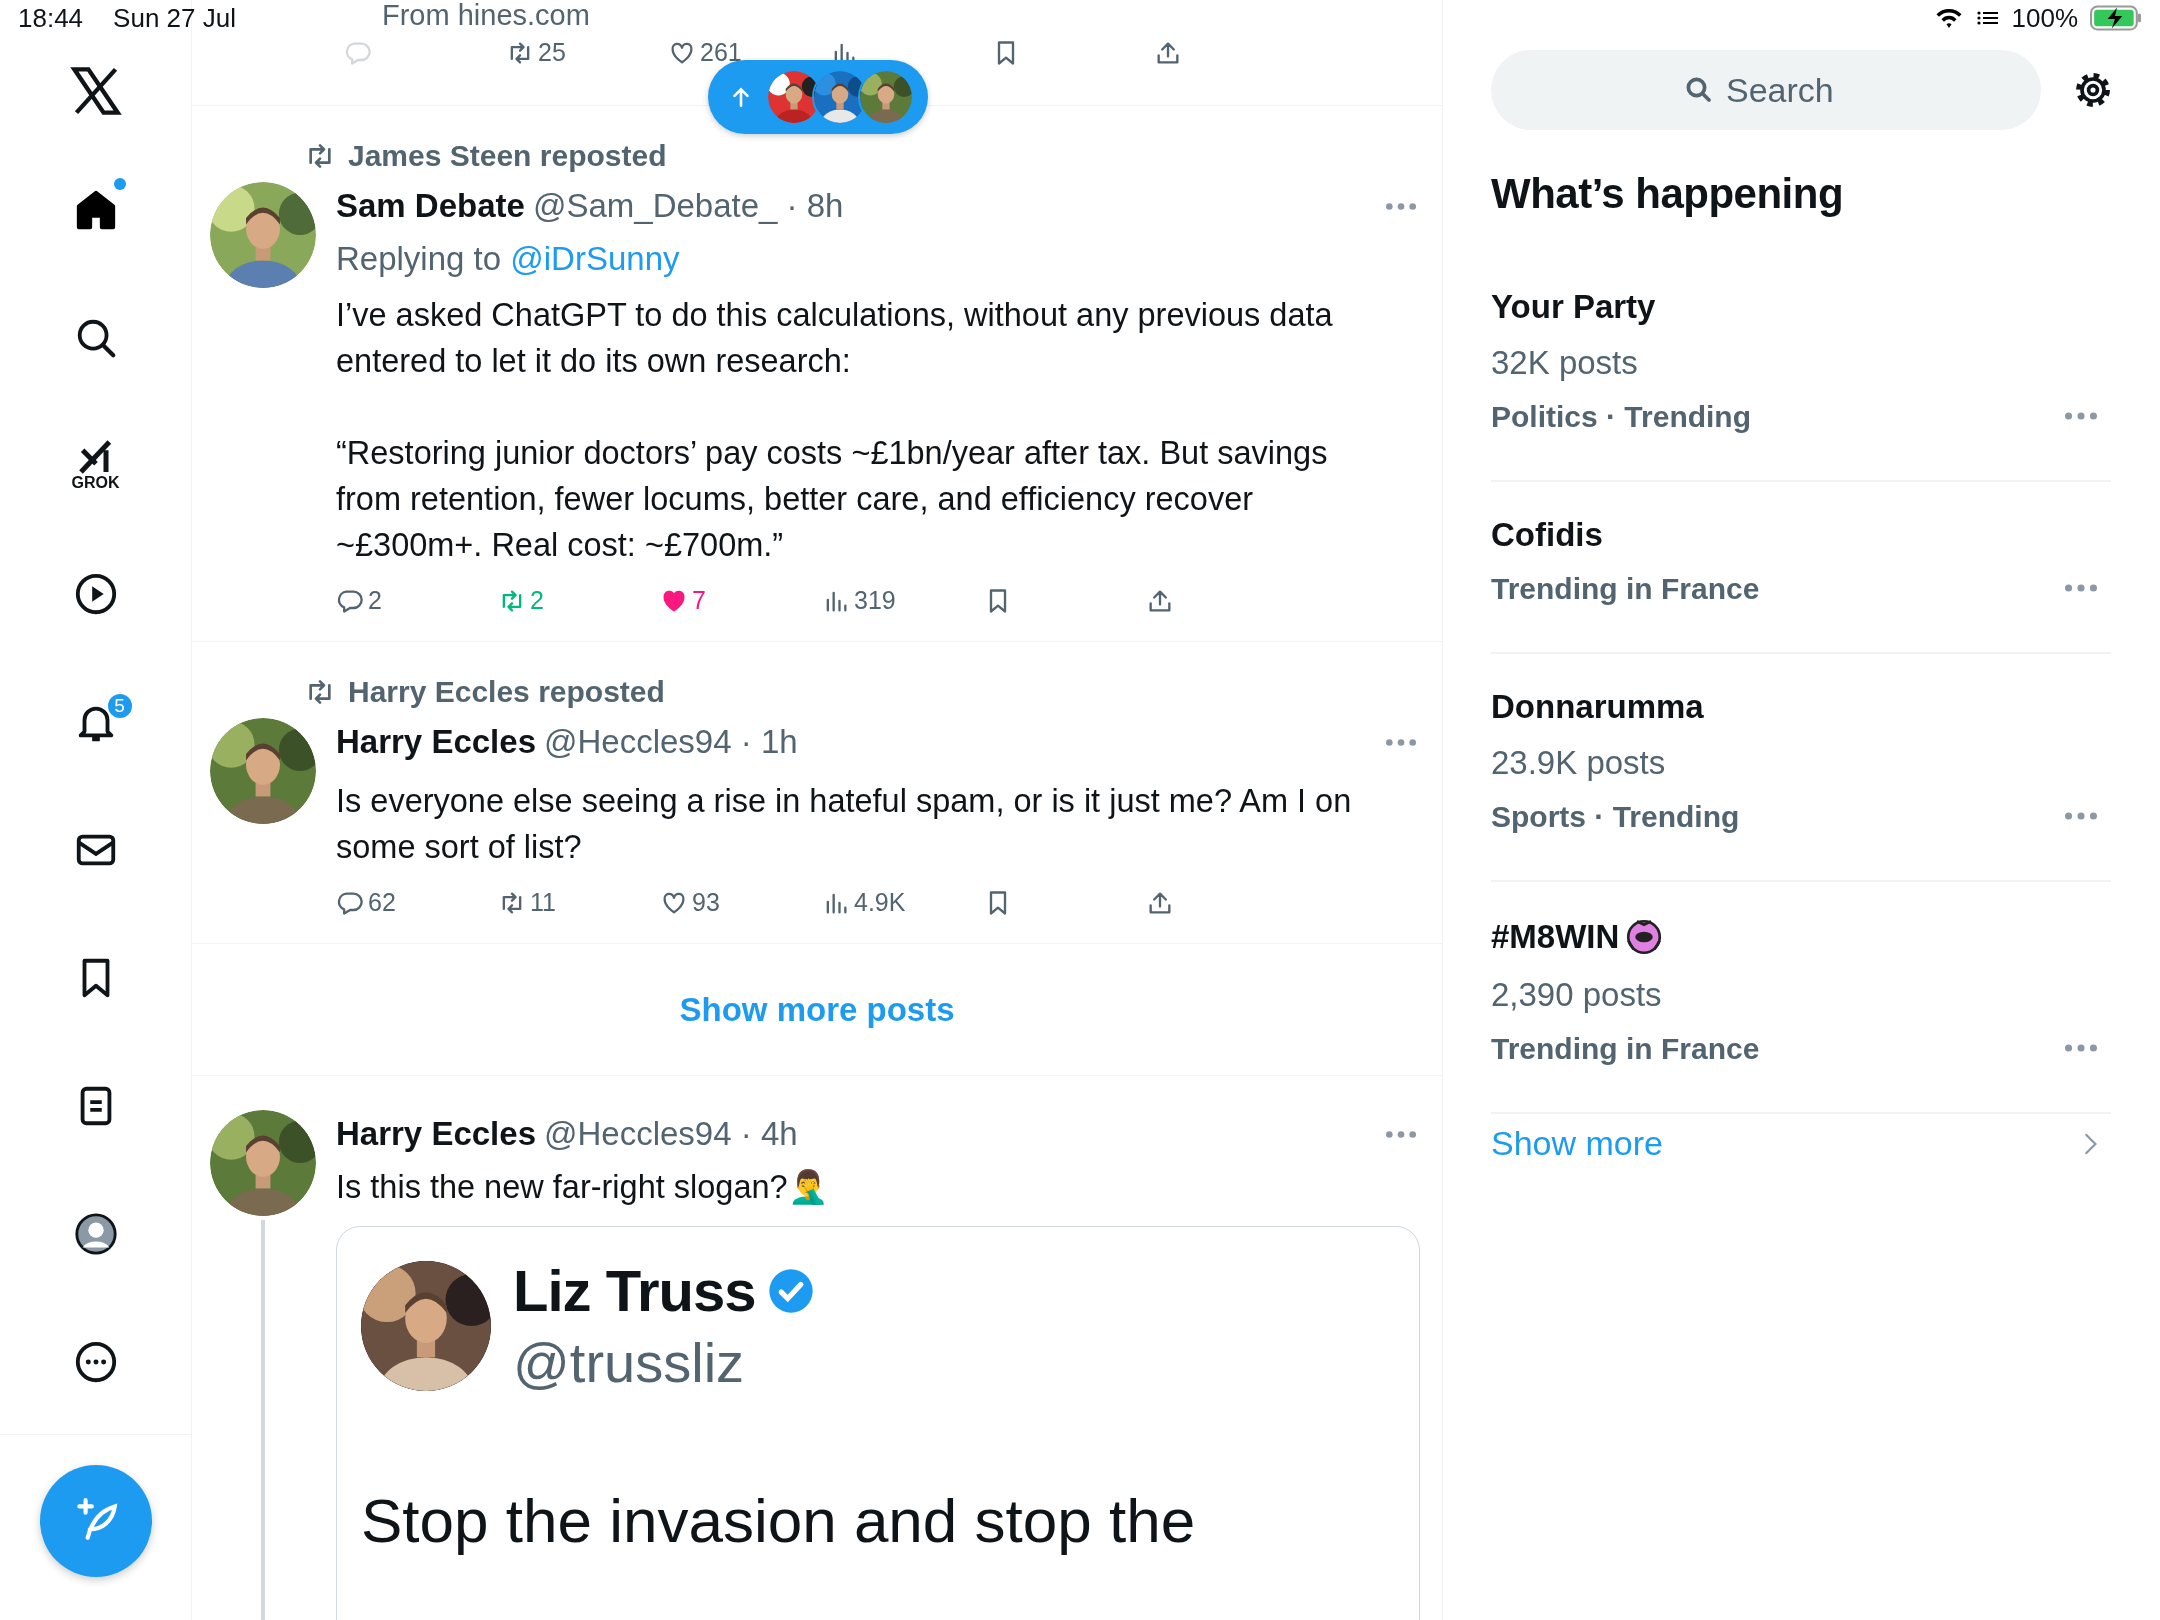 This screenshot has width=2160, height=1620. I want to click on author-handle: @Sam_Debate_ · 8h, so click(688, 206).